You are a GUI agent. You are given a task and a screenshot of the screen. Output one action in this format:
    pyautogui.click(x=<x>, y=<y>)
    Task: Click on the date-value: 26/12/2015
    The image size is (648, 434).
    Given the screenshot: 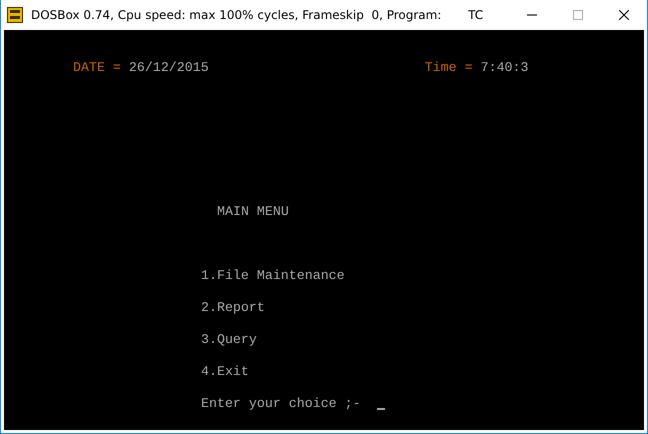 What is the action you would take?
    pyautogui.click(x=168, y=68)
    